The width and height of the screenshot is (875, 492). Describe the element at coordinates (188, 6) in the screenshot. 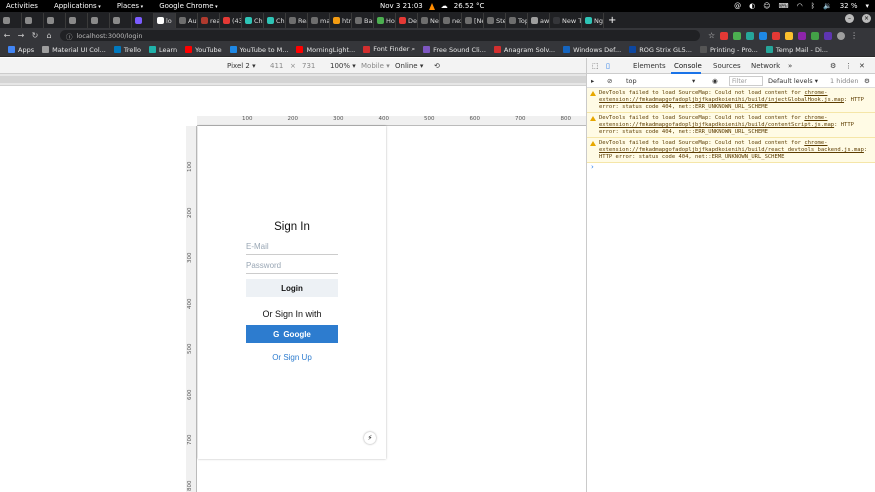

I see `chrome-app-menu: Google Chrome` at that location.